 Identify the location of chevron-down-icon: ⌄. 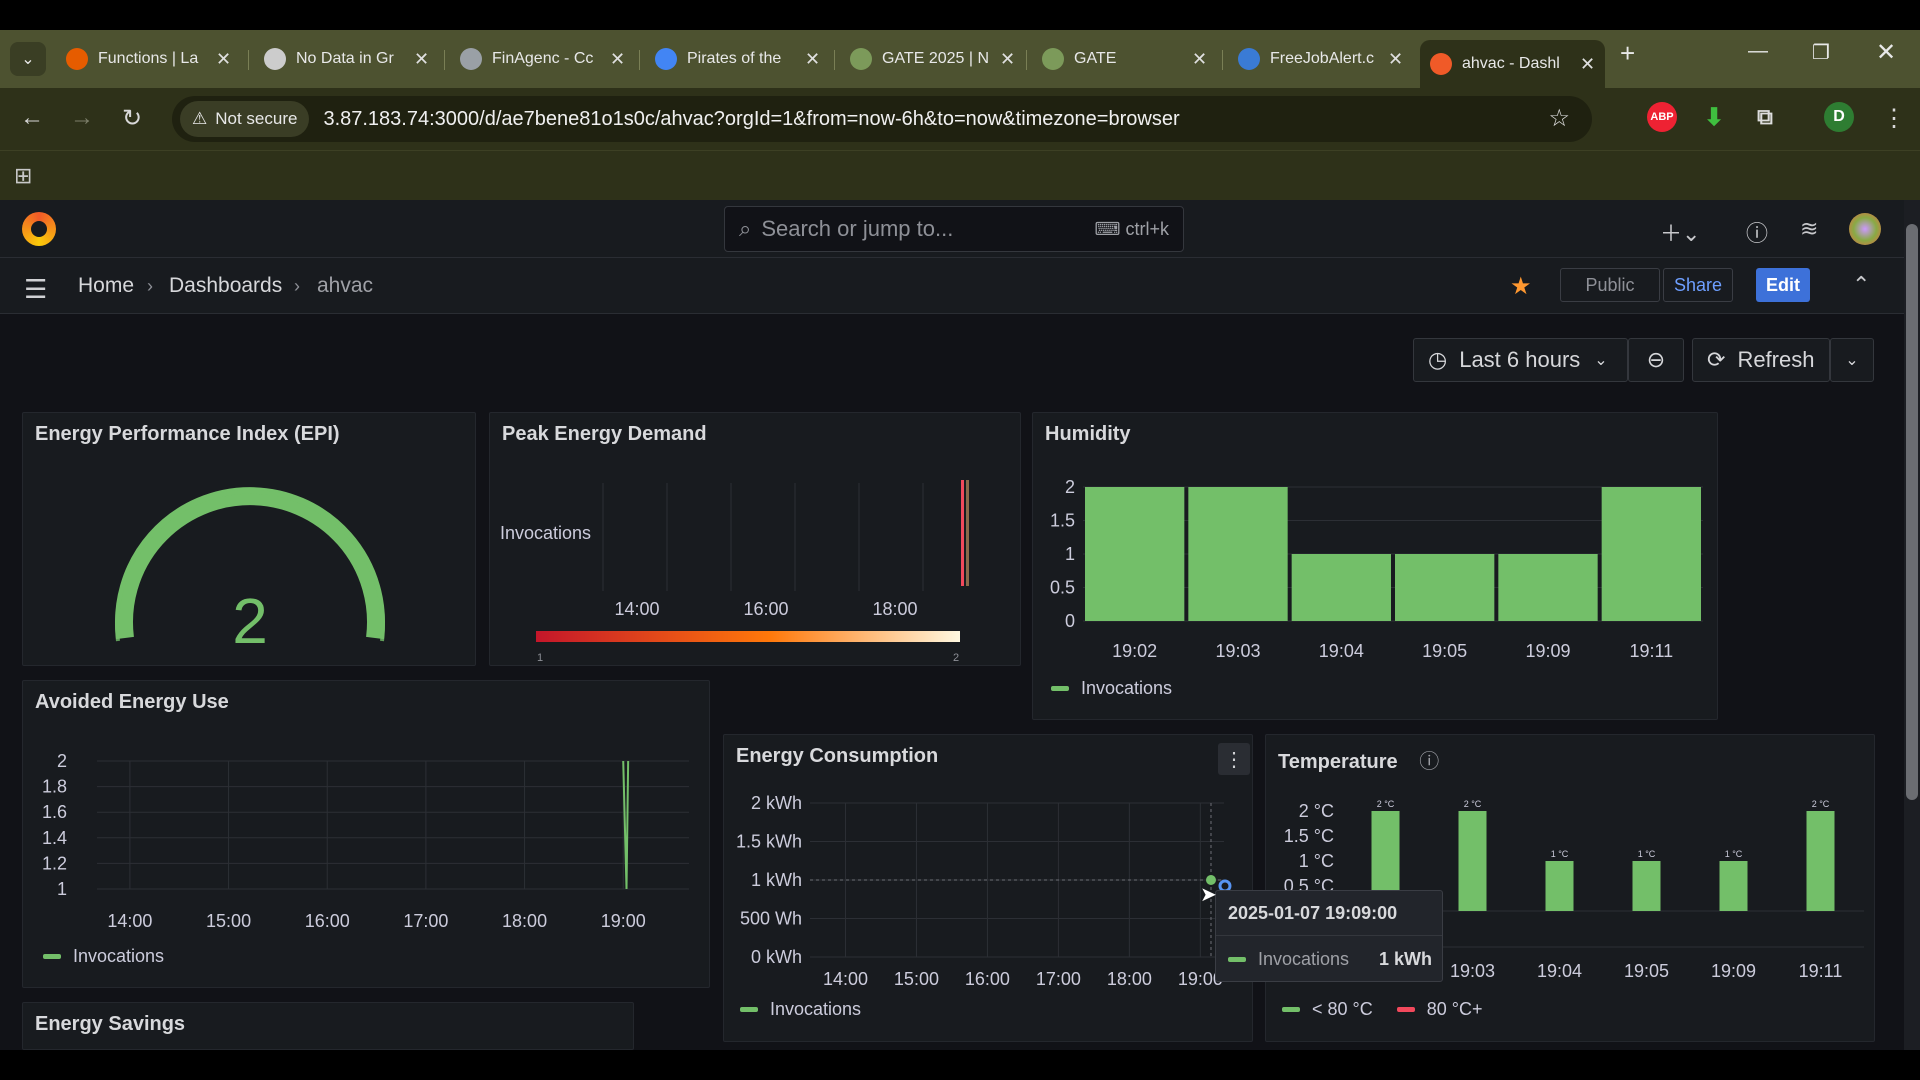
(1852, 360).